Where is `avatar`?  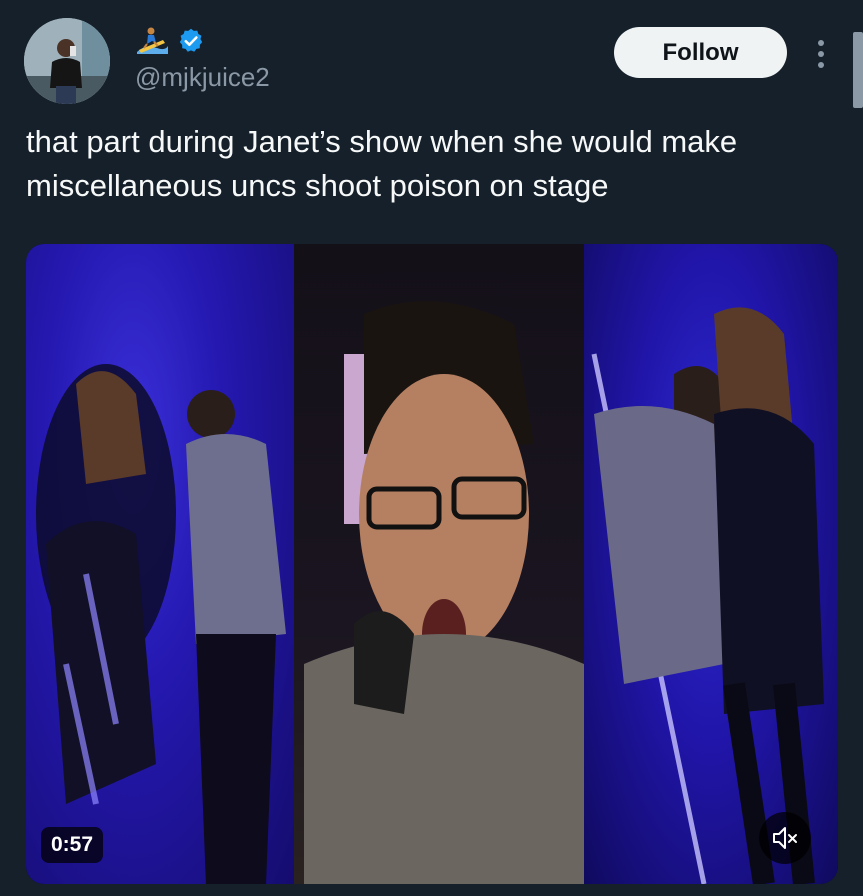
avatar is located at coordinates (67, 61).